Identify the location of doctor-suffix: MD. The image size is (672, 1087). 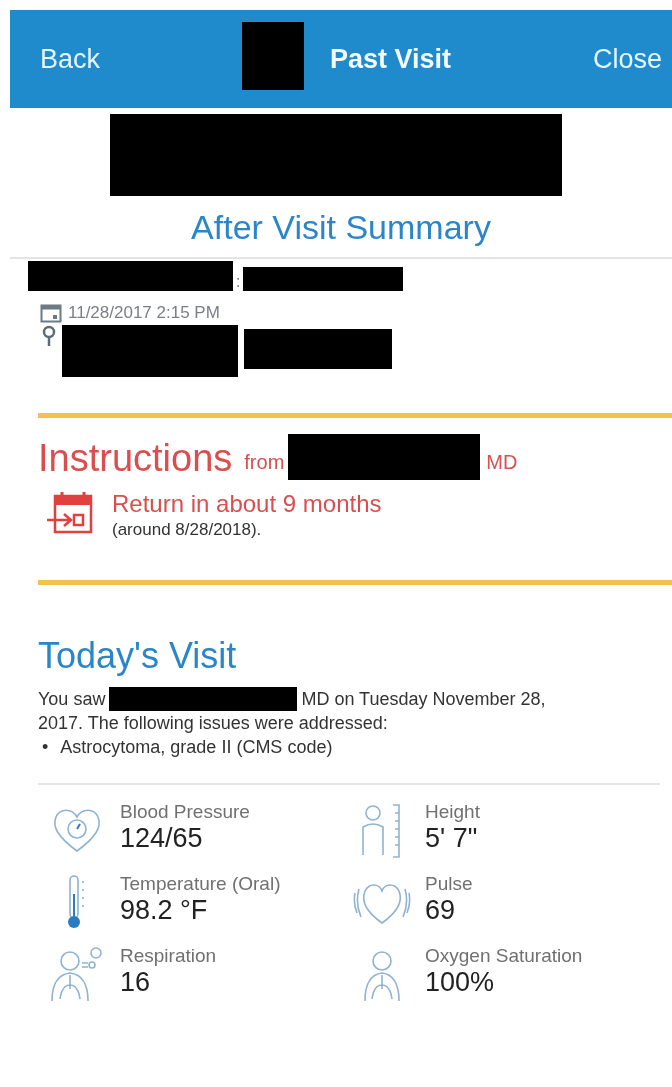
(502, 462).